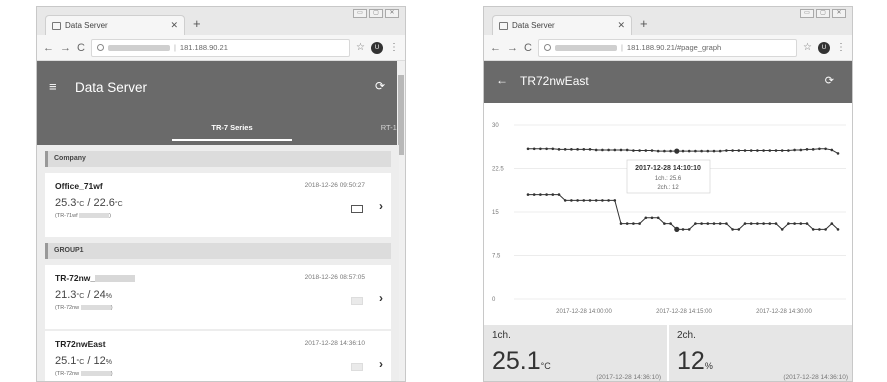  What do you see at coordinates (174, 25) in the screenshot?
I see `close-tab-icon: ✕` at bounding box center [174, 25].